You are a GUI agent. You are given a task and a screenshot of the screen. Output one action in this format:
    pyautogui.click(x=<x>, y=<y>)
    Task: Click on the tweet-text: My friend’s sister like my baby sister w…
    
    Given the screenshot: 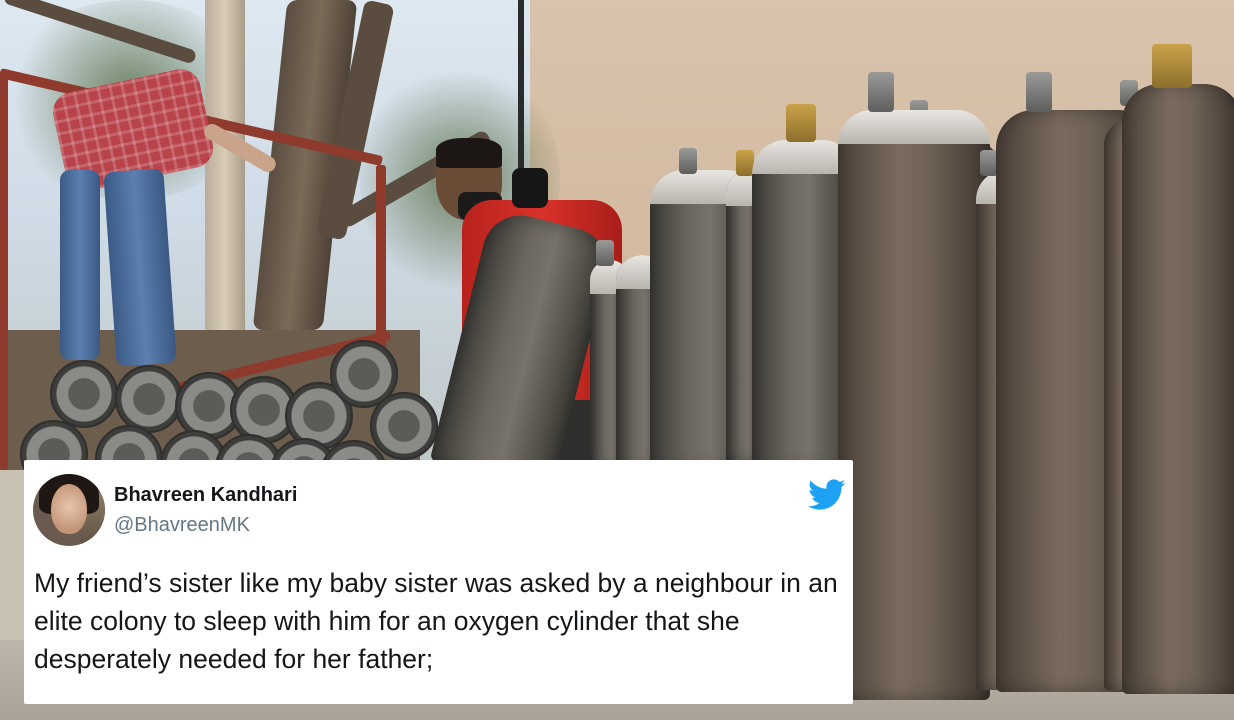 What is the action you would take?
    pyautogui.click(x=436, y=621)
    